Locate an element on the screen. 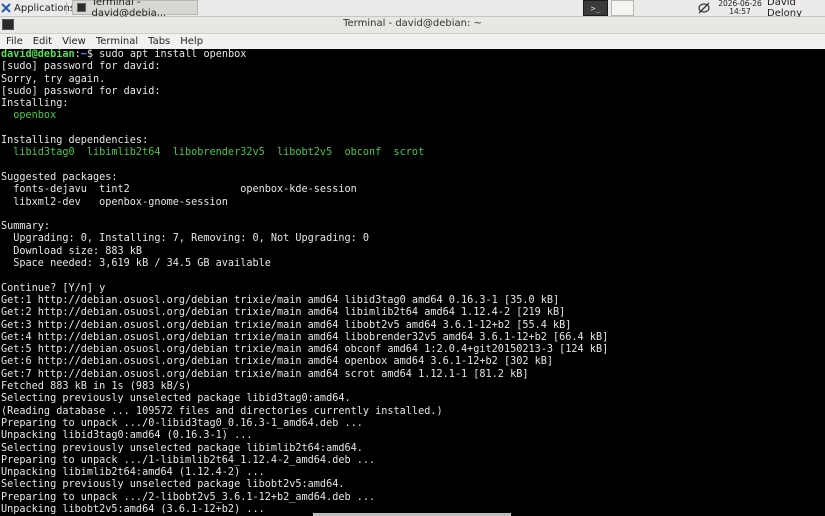 The width and height of the screenshot is (825, 516). prompt-user: david@debian is located at coordinates (38, 54).